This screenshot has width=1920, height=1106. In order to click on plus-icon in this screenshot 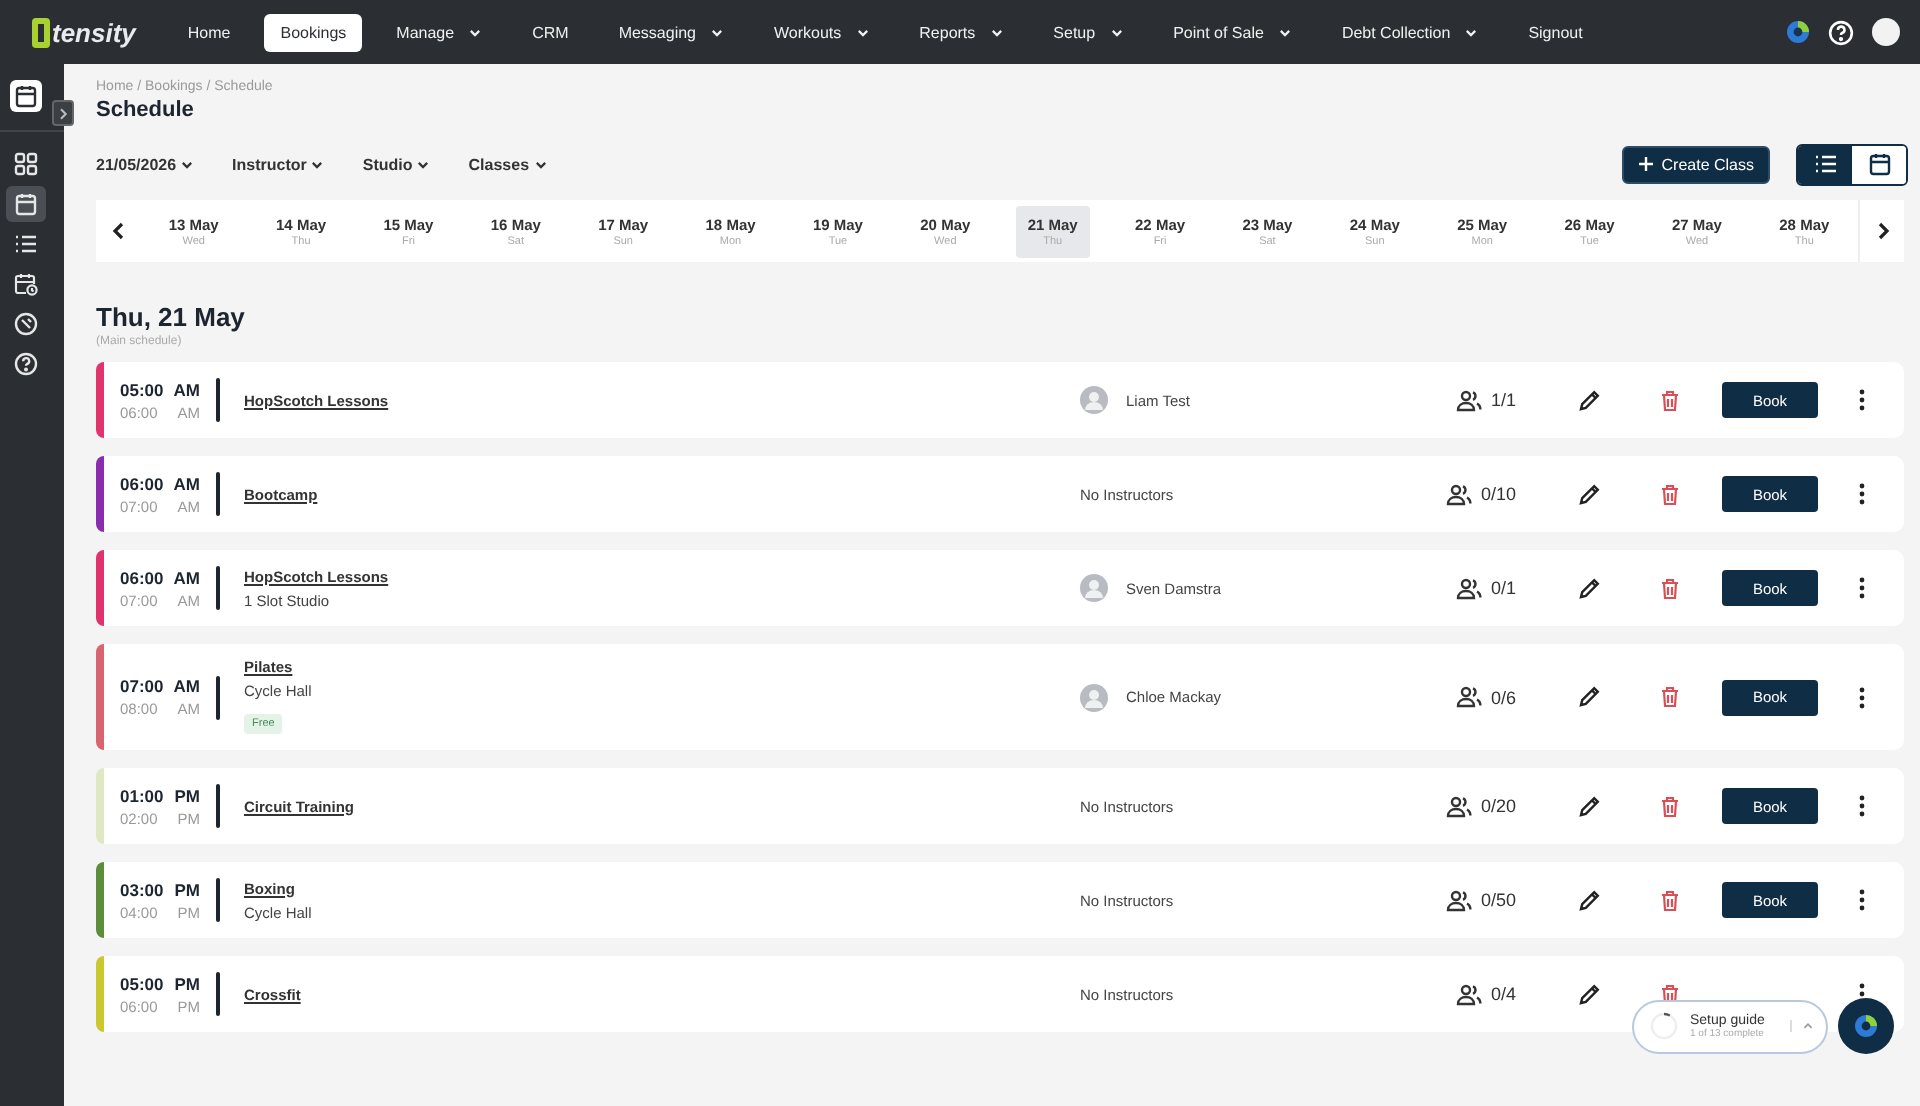, I will do `click(1645, 164)`.